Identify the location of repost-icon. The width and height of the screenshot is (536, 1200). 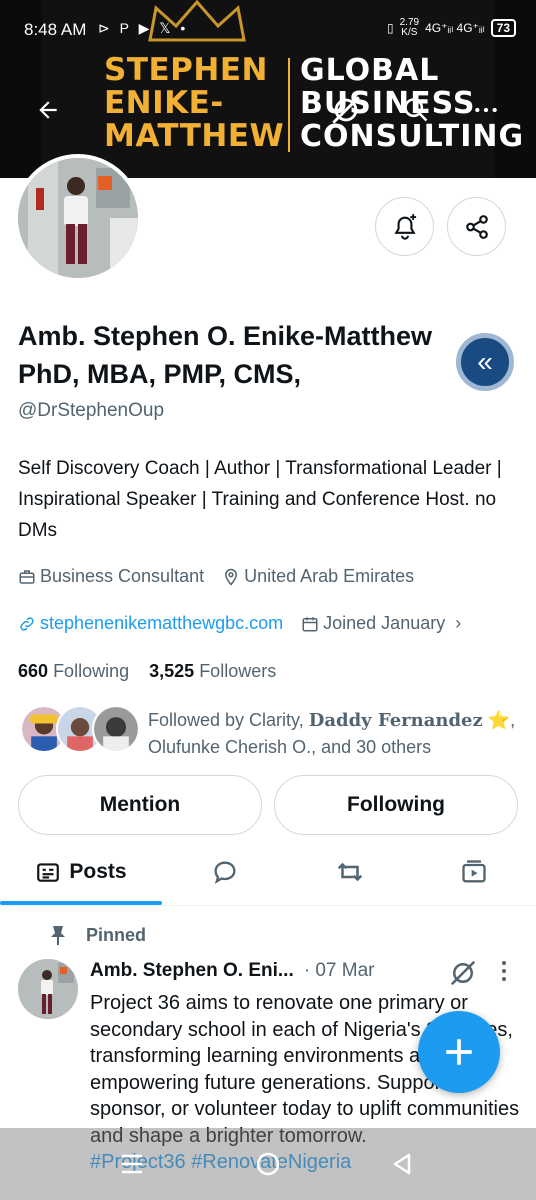
(350, 872).